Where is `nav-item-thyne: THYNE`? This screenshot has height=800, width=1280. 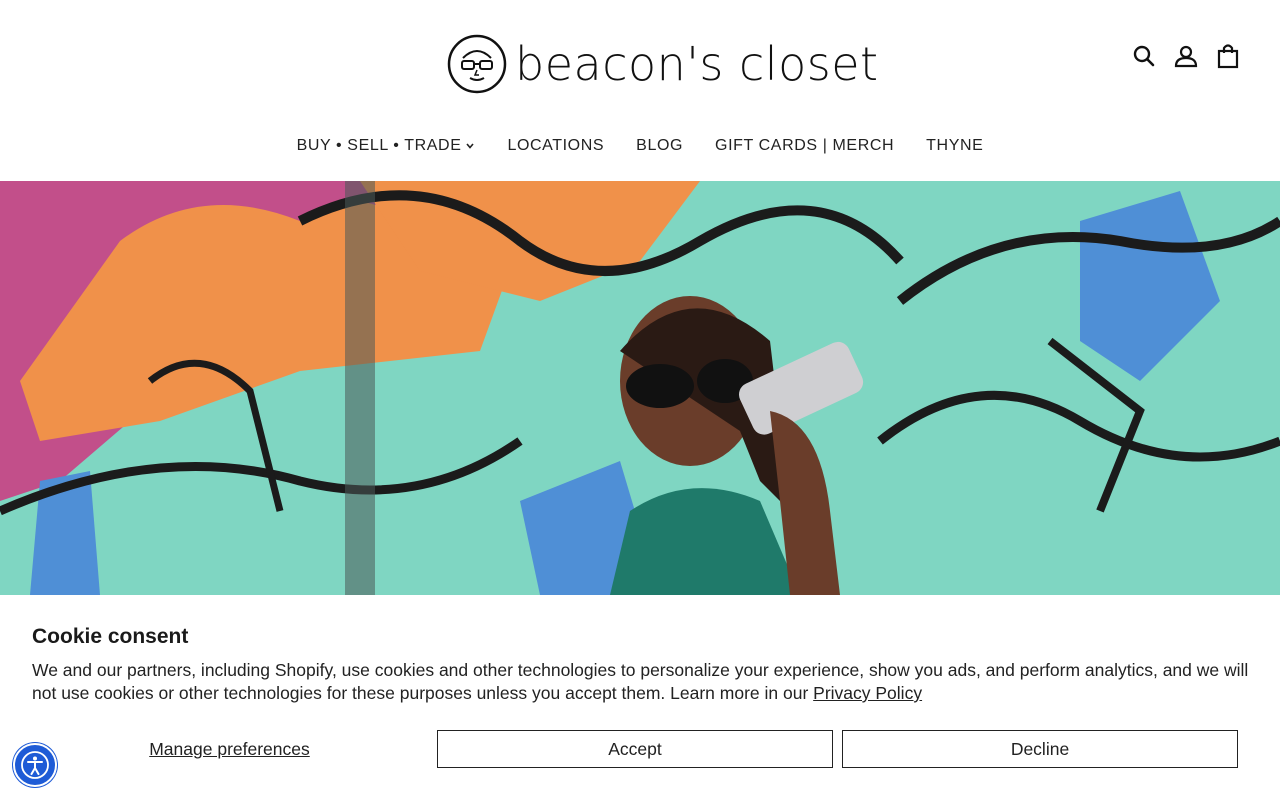 nav-item-thyne: THYNE is located at coordinates (954, 146).